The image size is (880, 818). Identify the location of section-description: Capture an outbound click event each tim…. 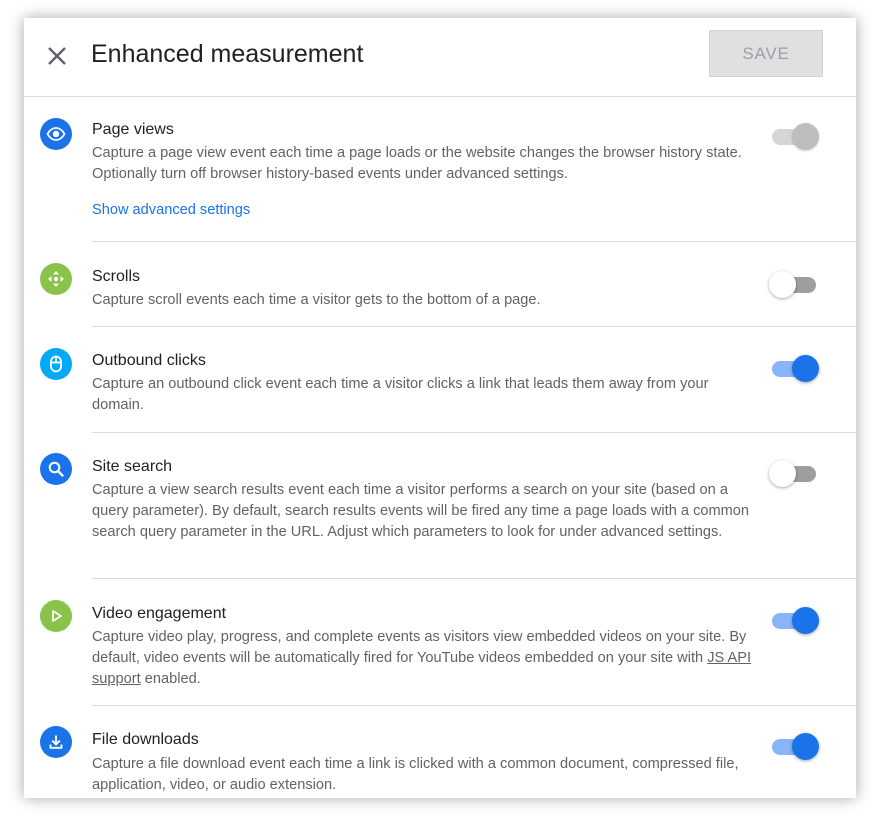
(400, 394).